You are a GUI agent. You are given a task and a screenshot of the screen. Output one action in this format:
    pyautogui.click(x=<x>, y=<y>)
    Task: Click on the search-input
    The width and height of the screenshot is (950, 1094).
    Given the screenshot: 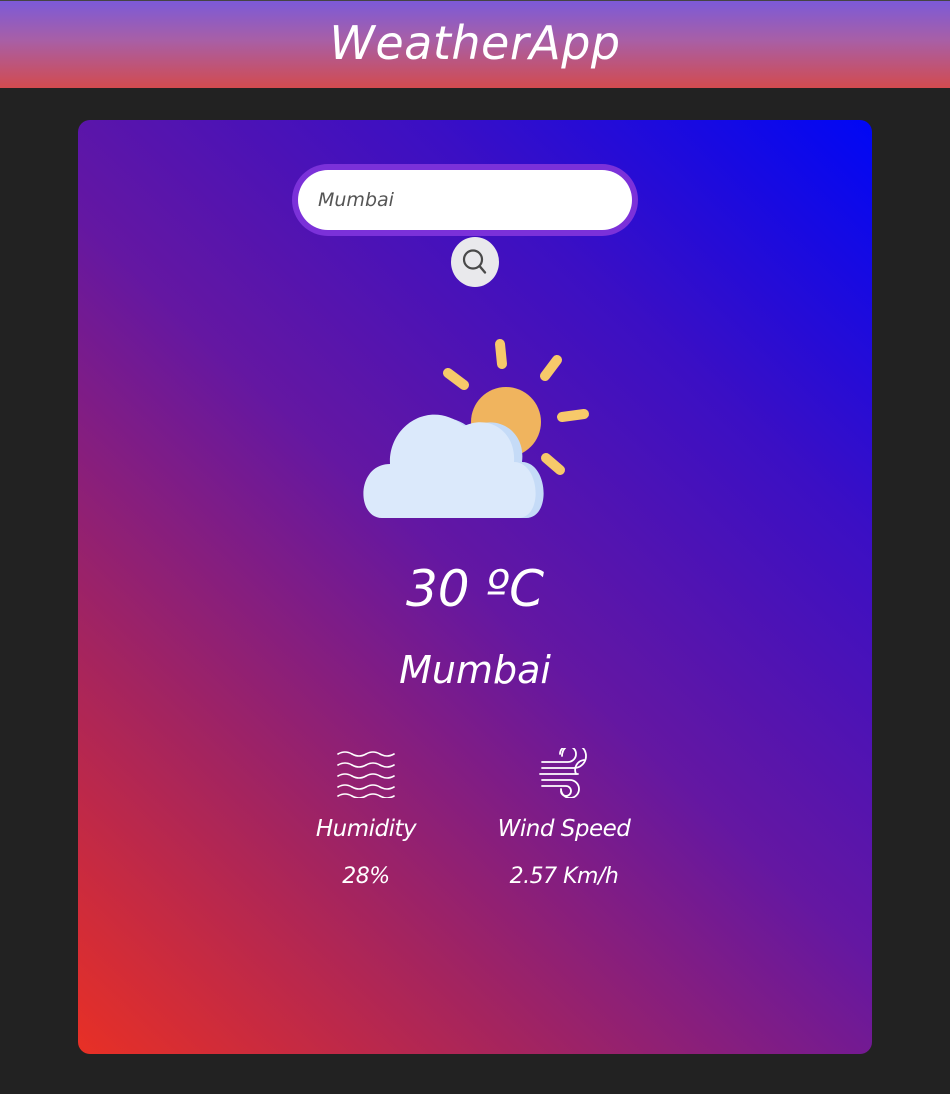 What is the action you would take?
    pyautogui.click(x=465, y=200)
    